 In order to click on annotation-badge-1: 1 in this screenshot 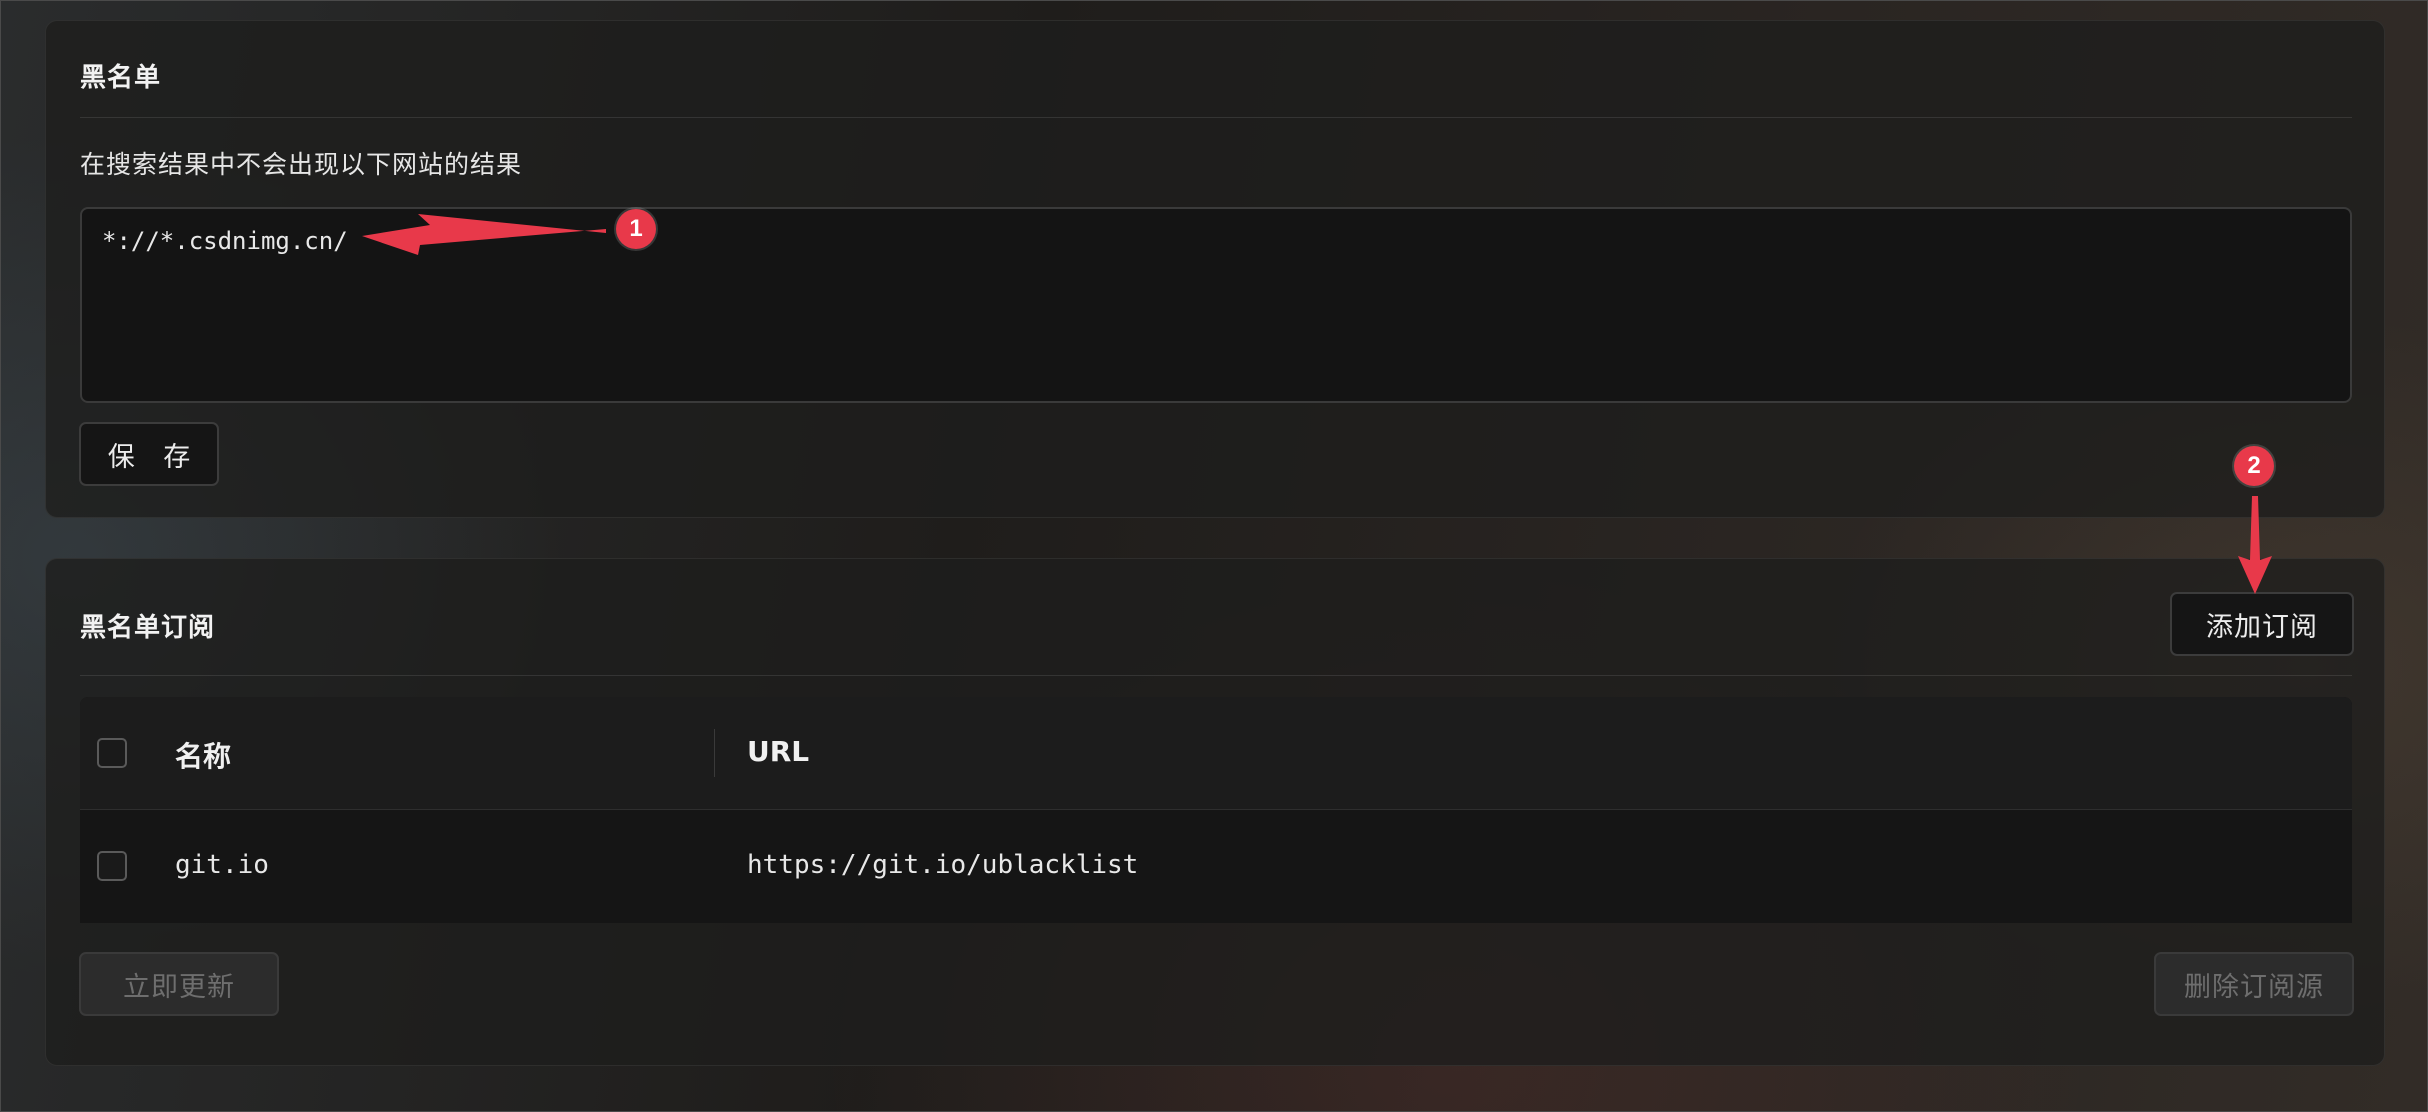, I will do `click(636, 229)`.